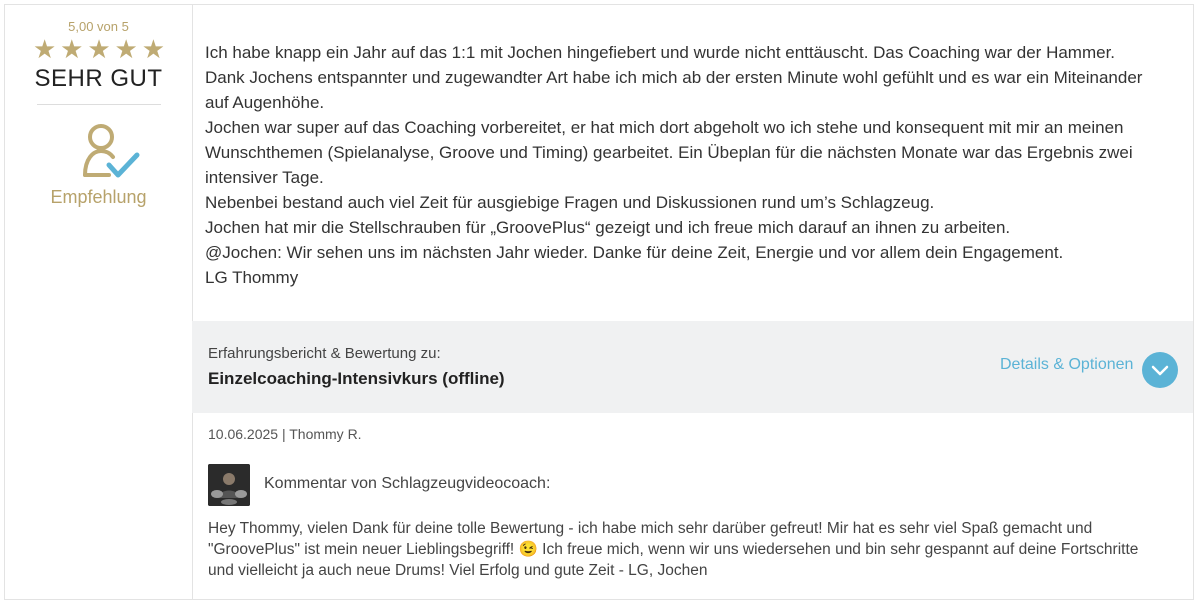 The image size is (1200, 605). I want to click on recommendation-label: Empfehlung, so click(98, 197).